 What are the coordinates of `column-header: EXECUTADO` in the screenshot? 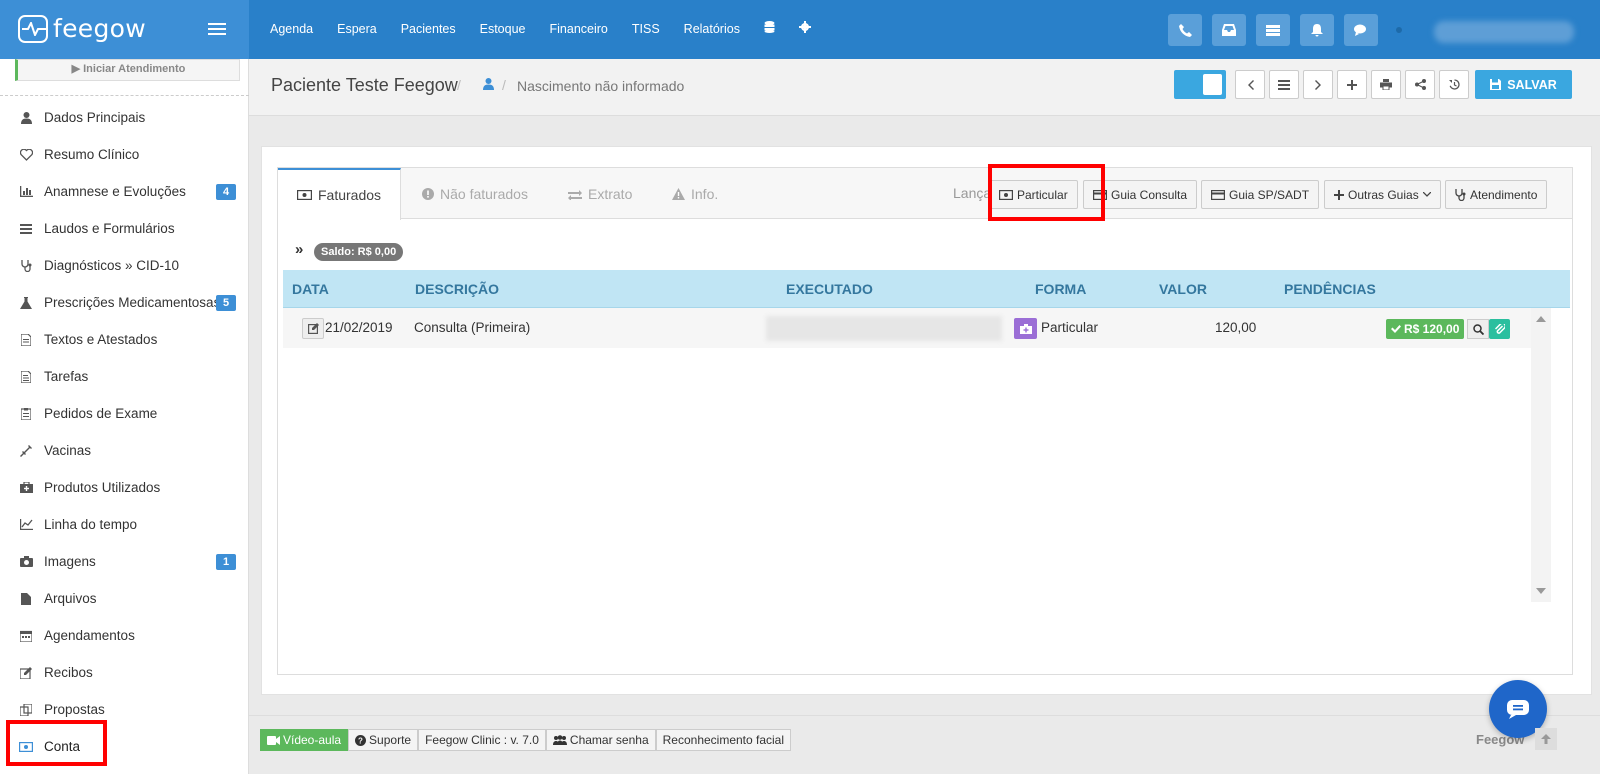 It's located at (829, 289).